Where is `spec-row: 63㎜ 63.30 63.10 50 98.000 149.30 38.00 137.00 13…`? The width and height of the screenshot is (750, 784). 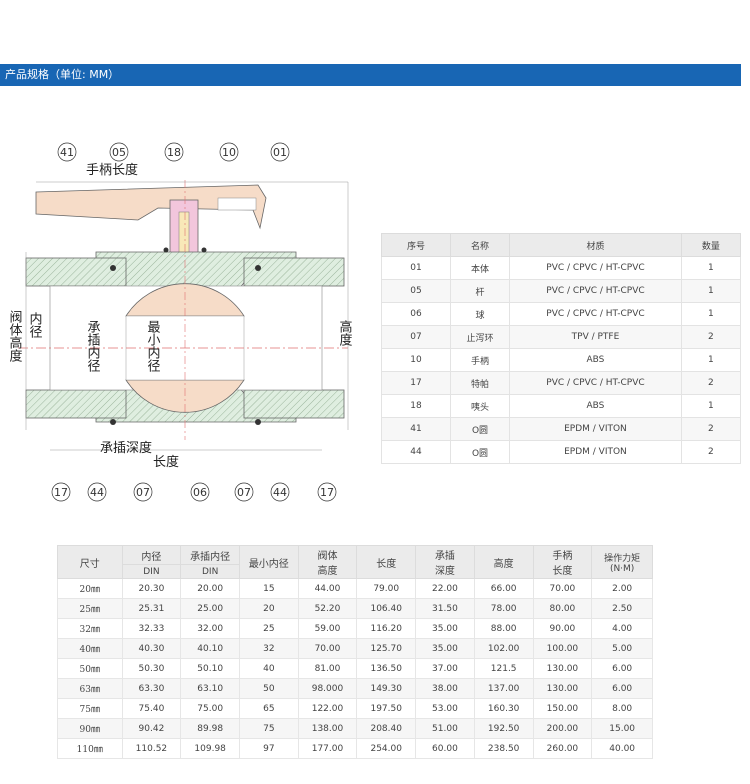
spec-row: 63㎜ 63.30 63.10 50 98.000 149.30 38.00 137.00 13… is located at coordinates (355, 688).